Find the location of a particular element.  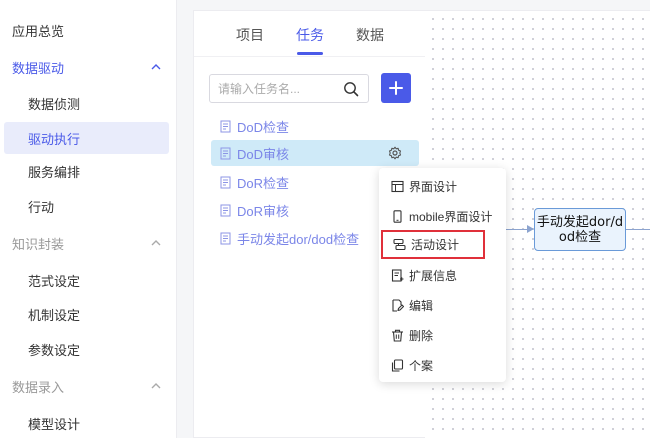

sidebar-item-label: 参数设定 is located at coordinates (54, 350).